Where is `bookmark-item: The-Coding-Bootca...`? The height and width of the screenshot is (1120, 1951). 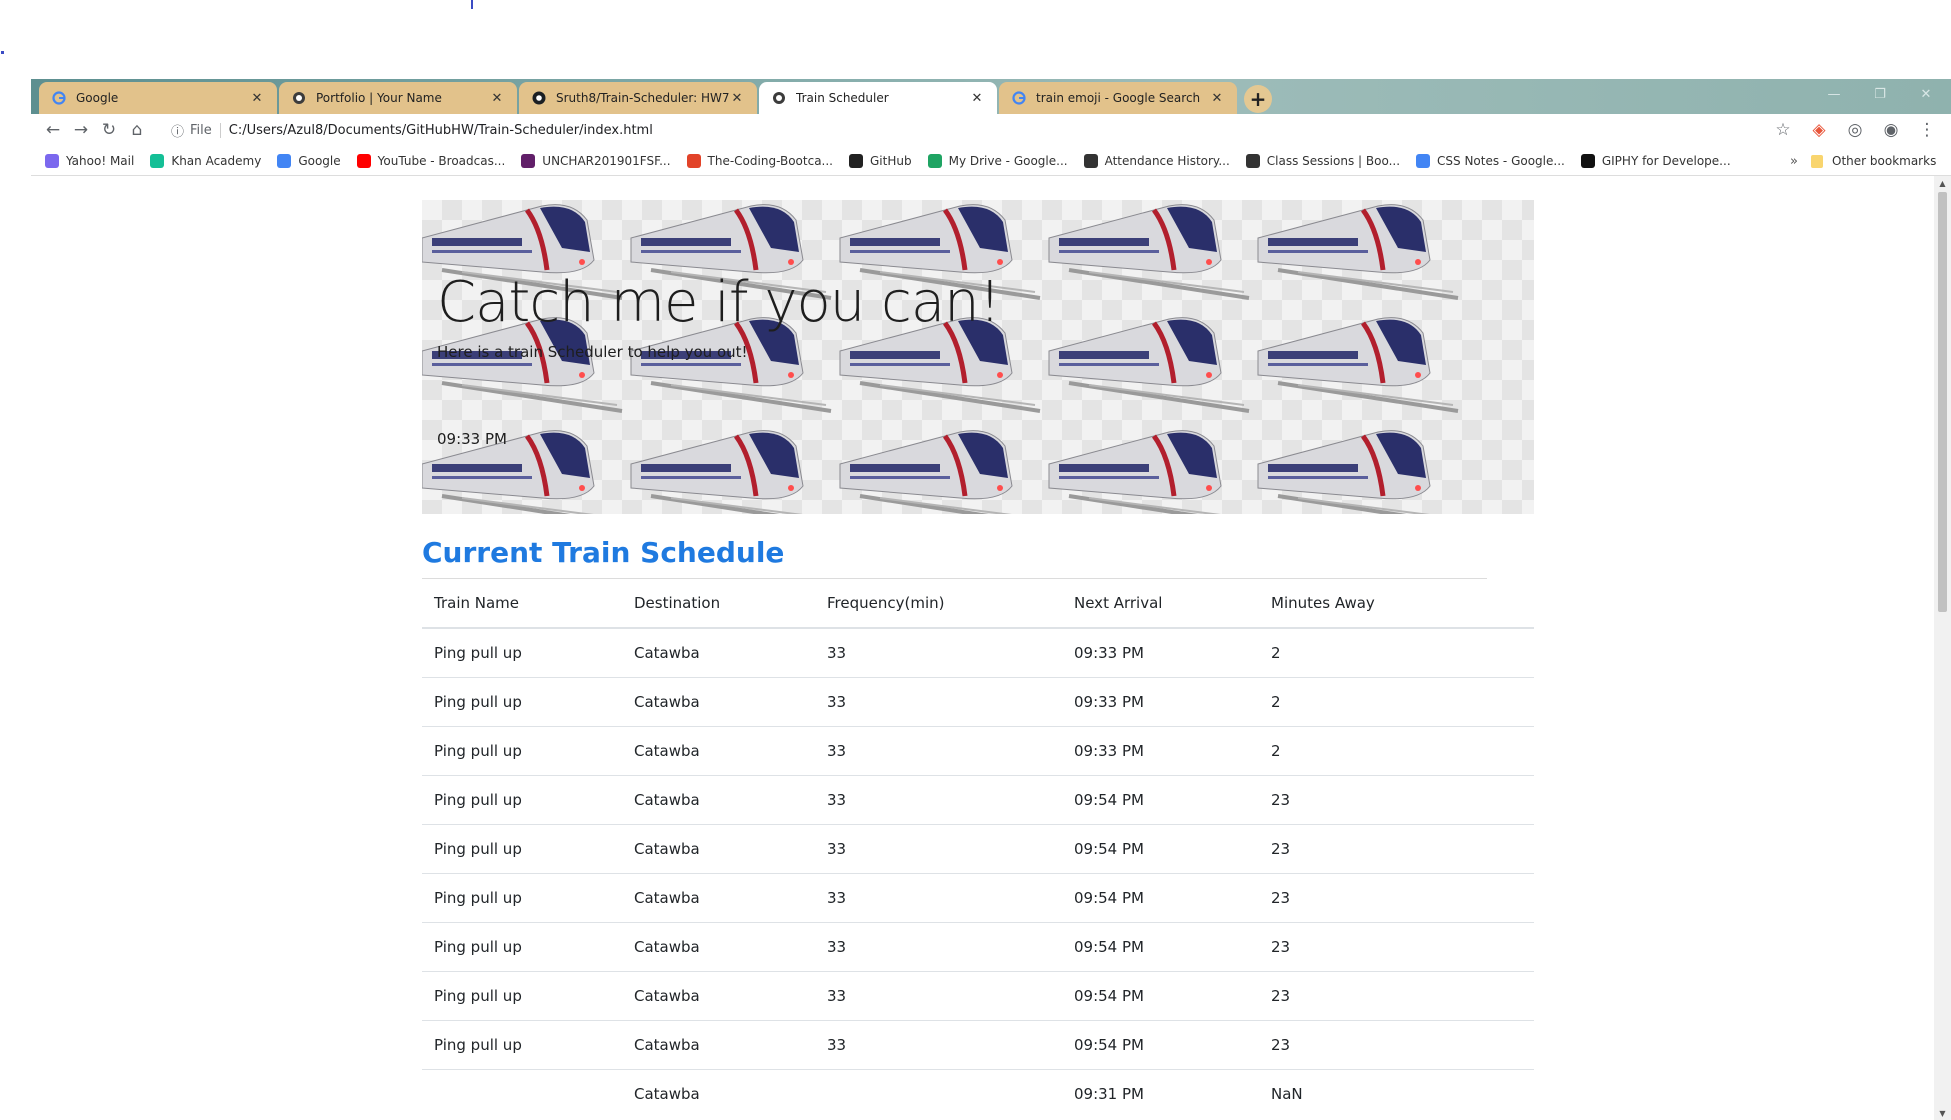
bookmark-item: The-Coding-Bootca... is located at coordinates (760, 160).